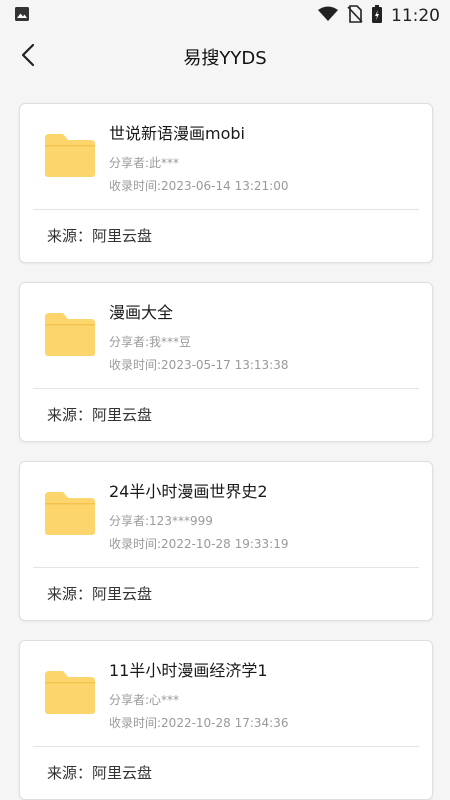 The width and height of the screenshot is (450, 800). I want to click on result-time: 收录时间:2023-06-14 13:21:00, so click(199, 186).